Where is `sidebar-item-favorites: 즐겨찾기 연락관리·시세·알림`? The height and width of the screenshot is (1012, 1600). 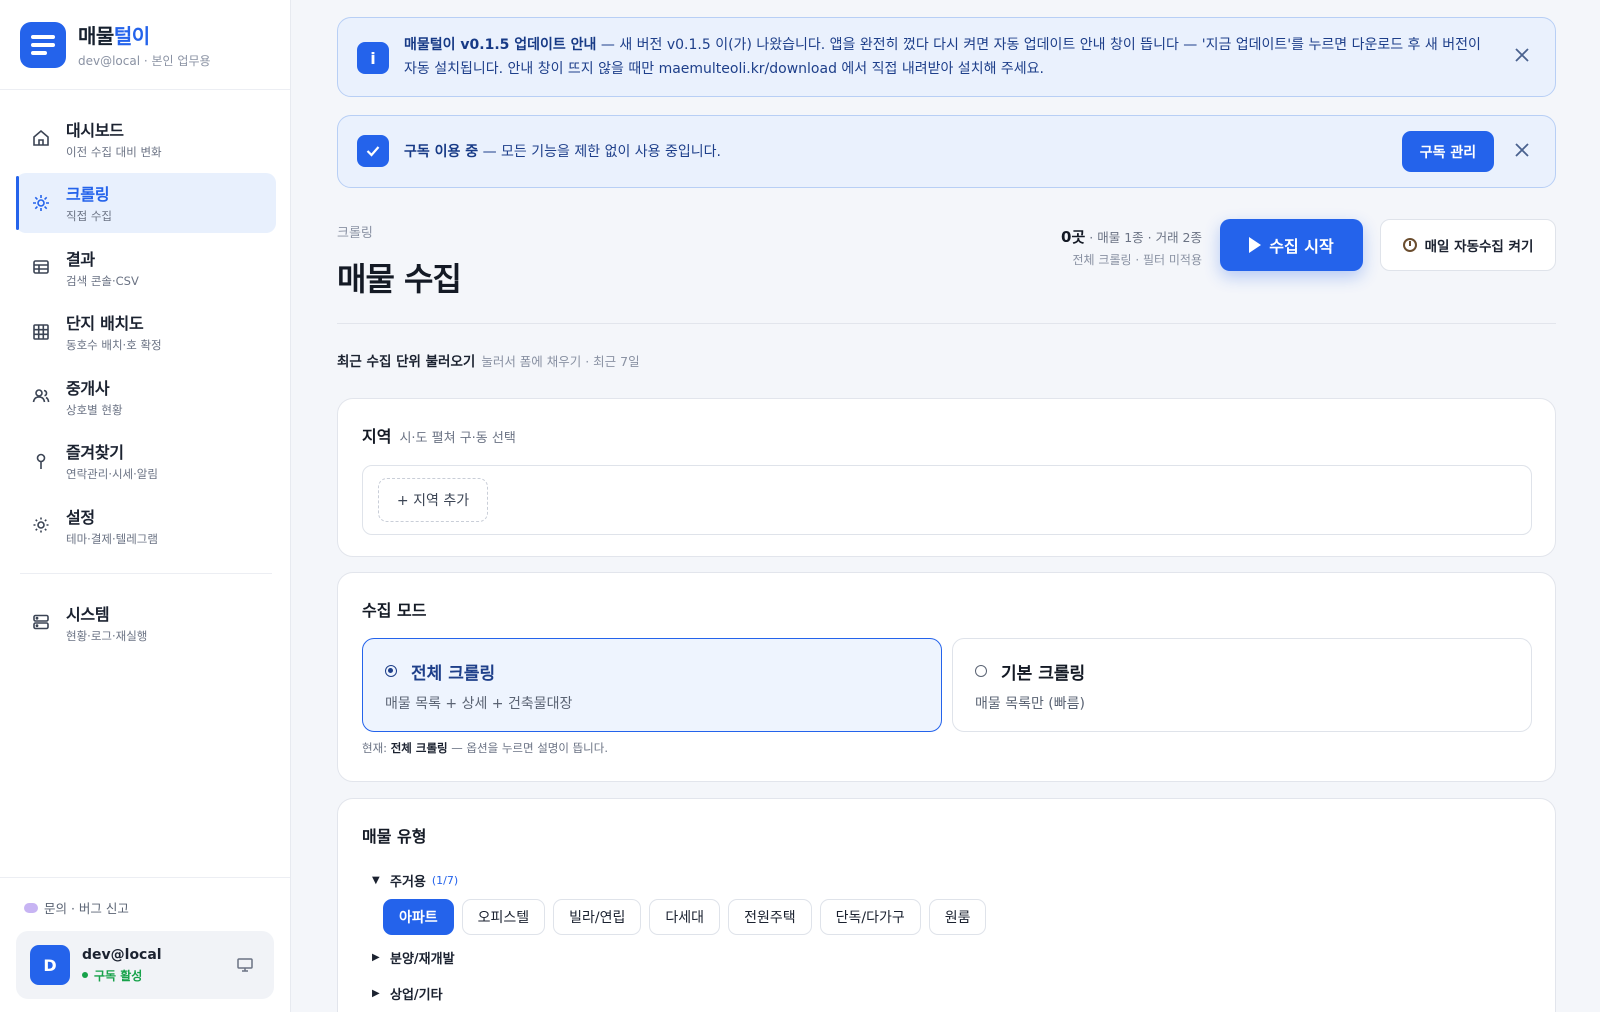
sidebar-item-favorites: 즐겨찾기 연락관리·시세·알림 is located at coordinates (146, 461).